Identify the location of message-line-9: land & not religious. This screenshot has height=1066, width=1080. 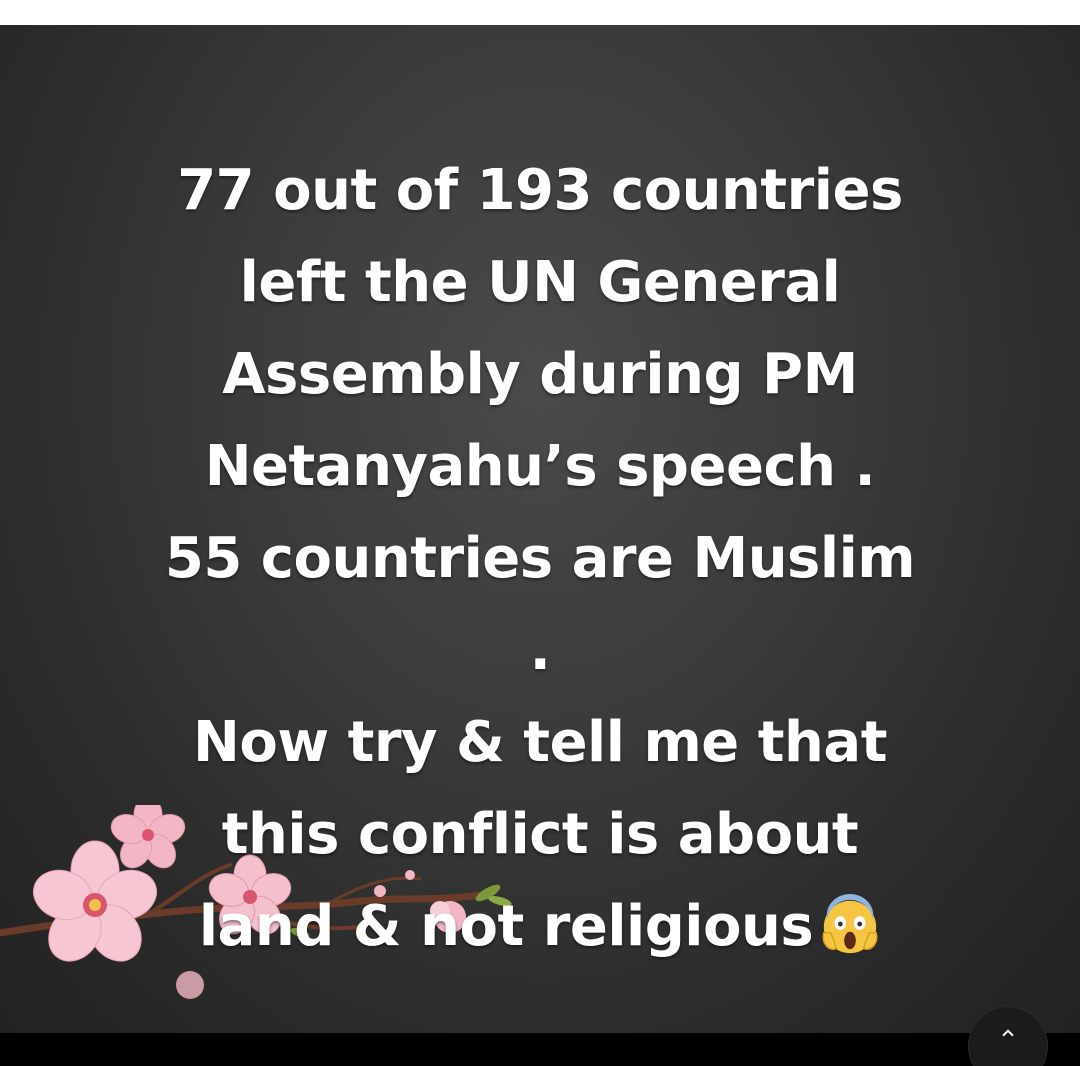
(506, 926).